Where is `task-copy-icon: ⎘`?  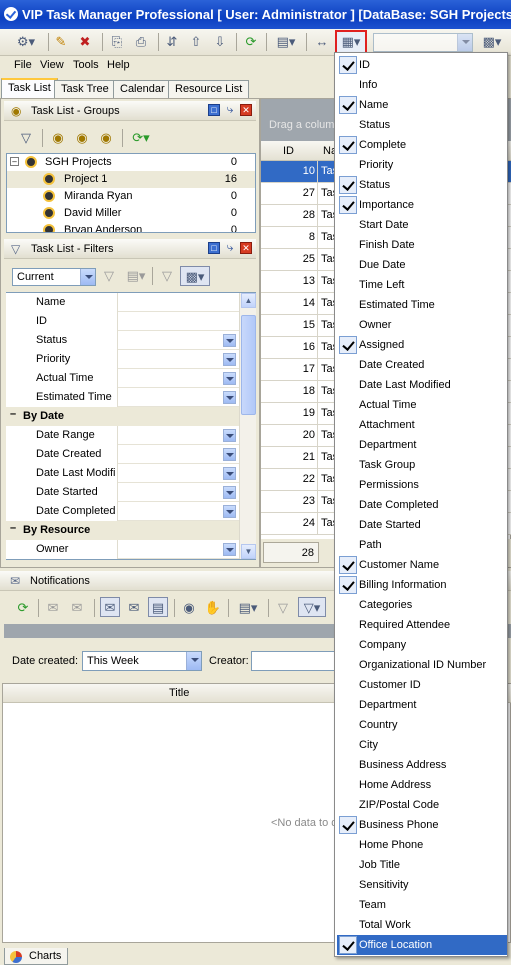
task-copy-icon: ⎘ is located at coordinates (117, 42).